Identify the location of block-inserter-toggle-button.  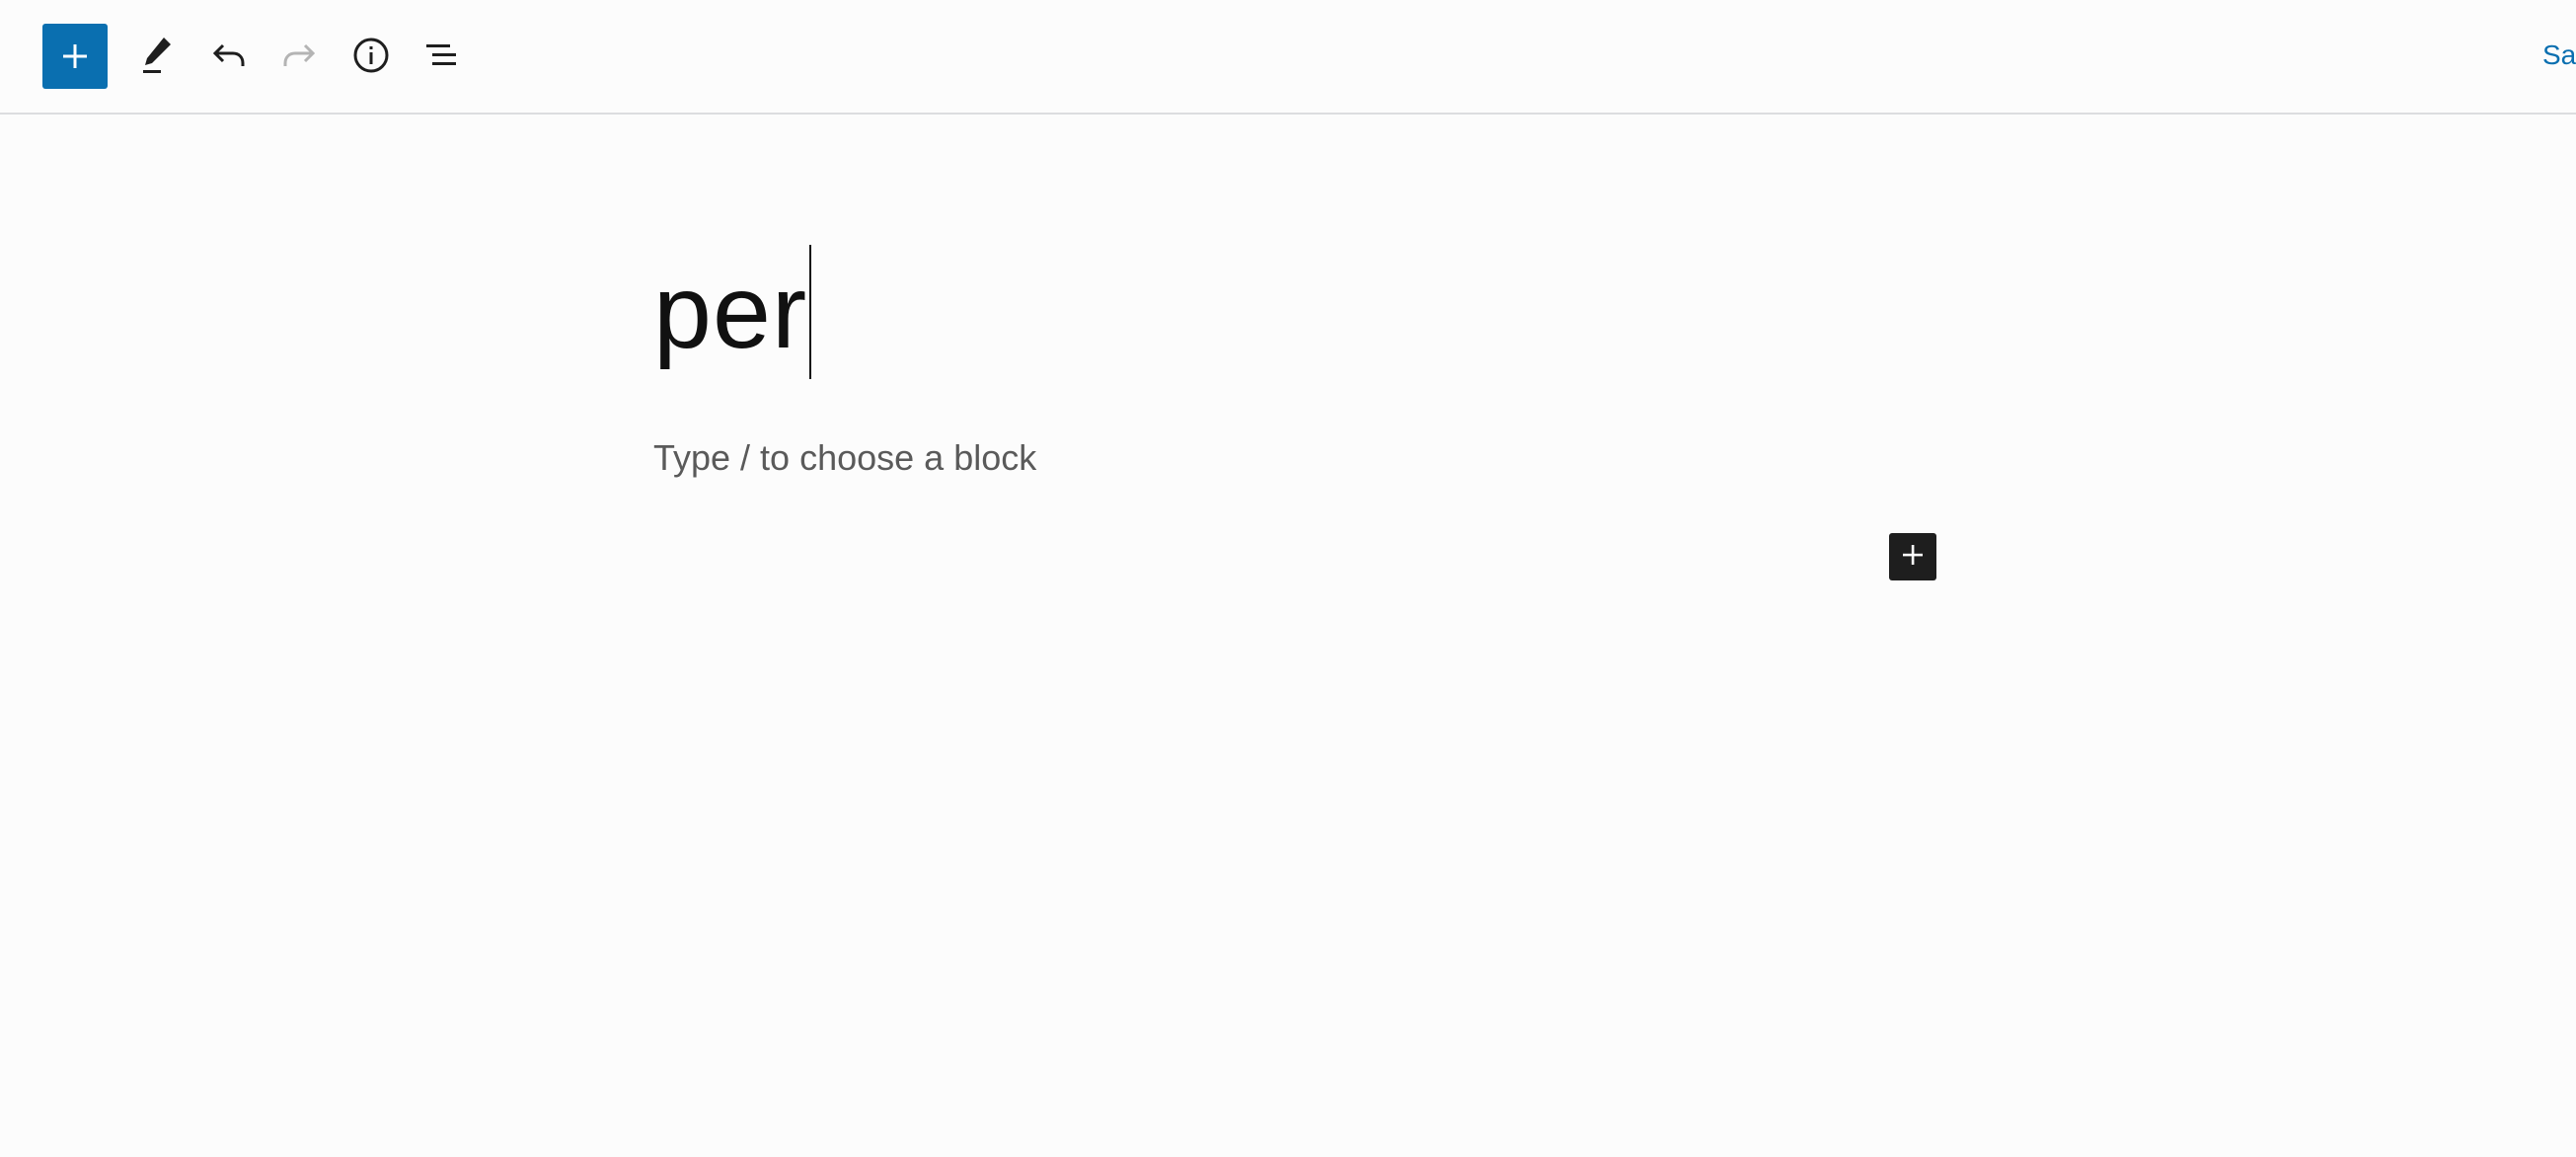
(75, 56).